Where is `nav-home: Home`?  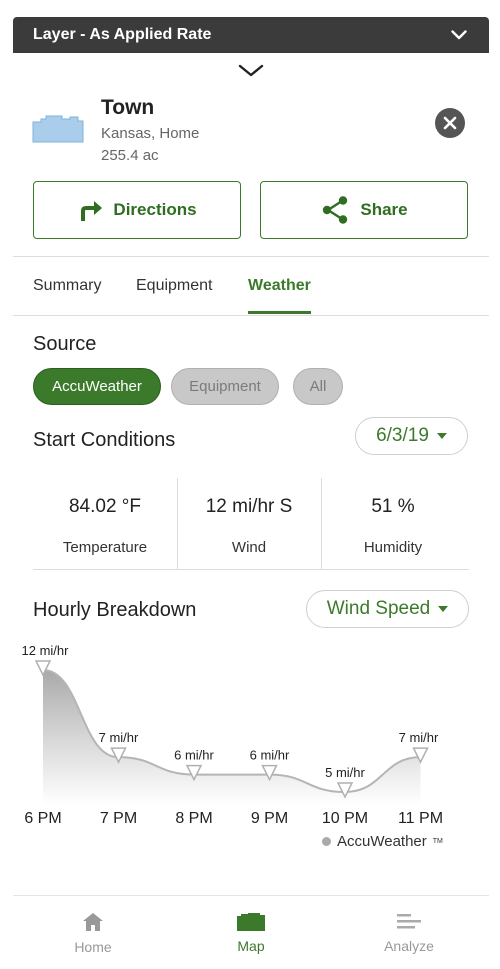
nav-home: Home is located at coordinates (93, 932).